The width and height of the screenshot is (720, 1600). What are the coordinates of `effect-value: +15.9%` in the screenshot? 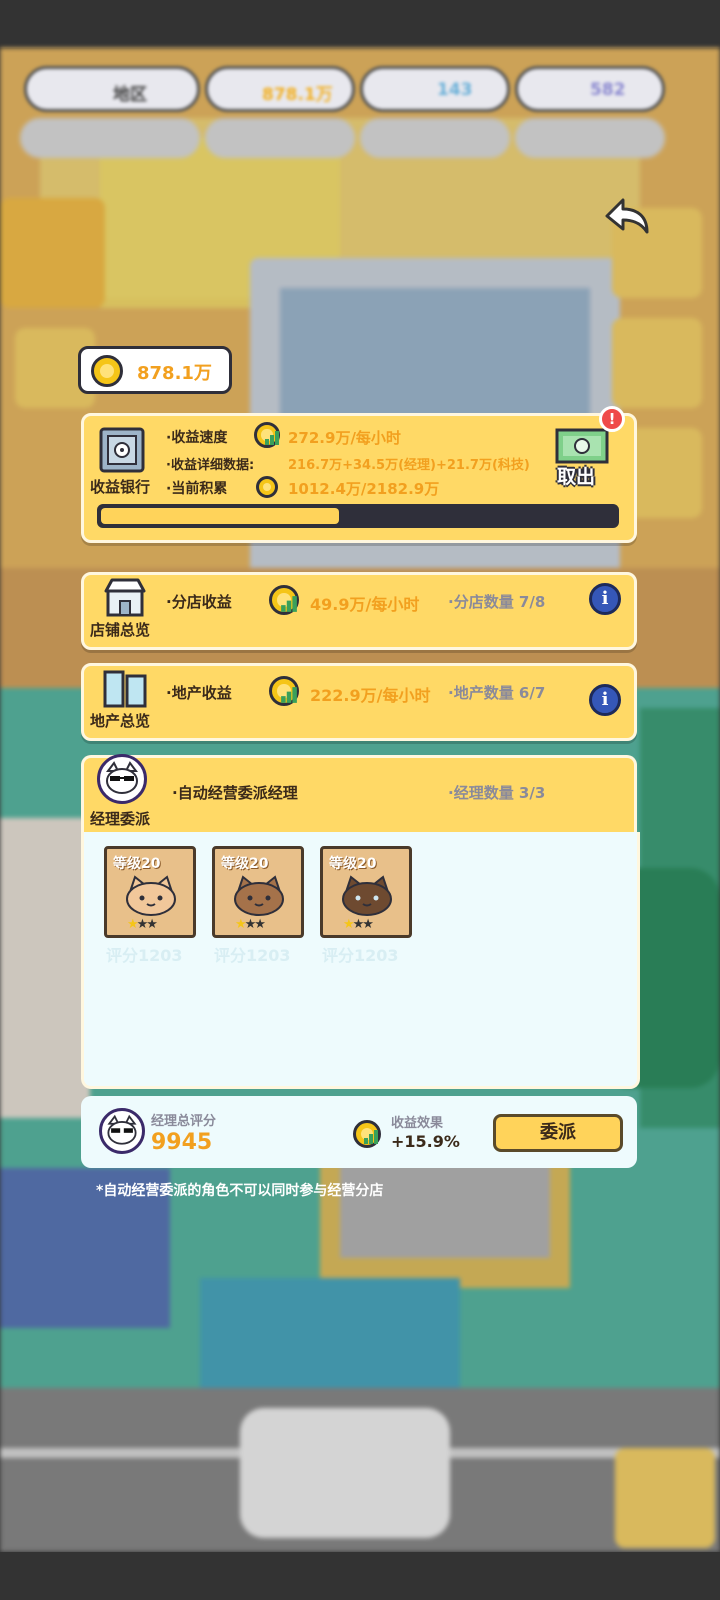 It's located at (425, 1141).